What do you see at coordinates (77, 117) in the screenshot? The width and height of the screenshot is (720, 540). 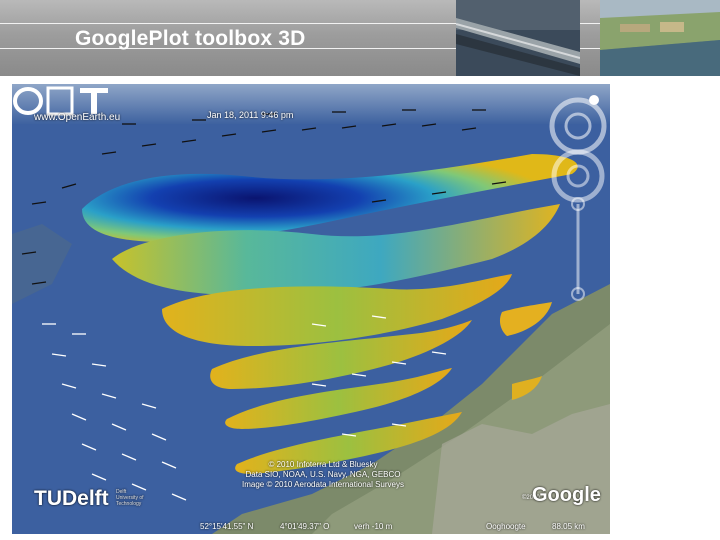 I see `openearth-url: www.OpenEarth.eu` at bounding box center [77, 117].